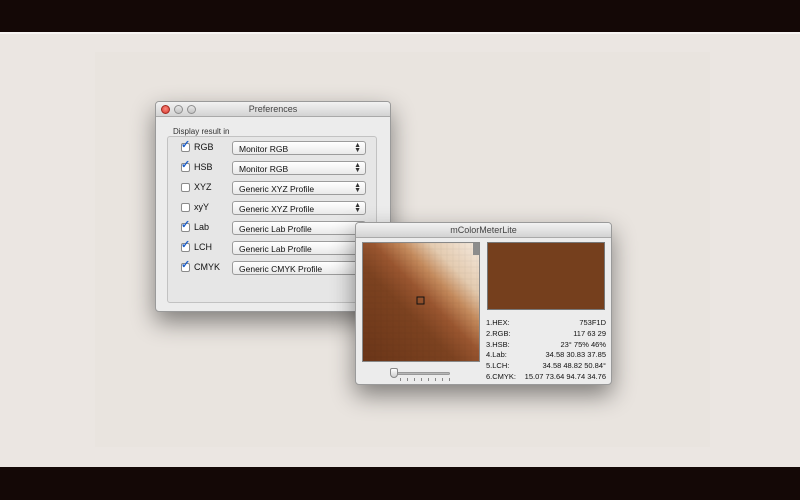 The height and width of the screenshot is (500, 800). What do you see at coordinates (201, 131) in the screenshot?
I see `group-label: Display result in` at bounding box center [201, 131].